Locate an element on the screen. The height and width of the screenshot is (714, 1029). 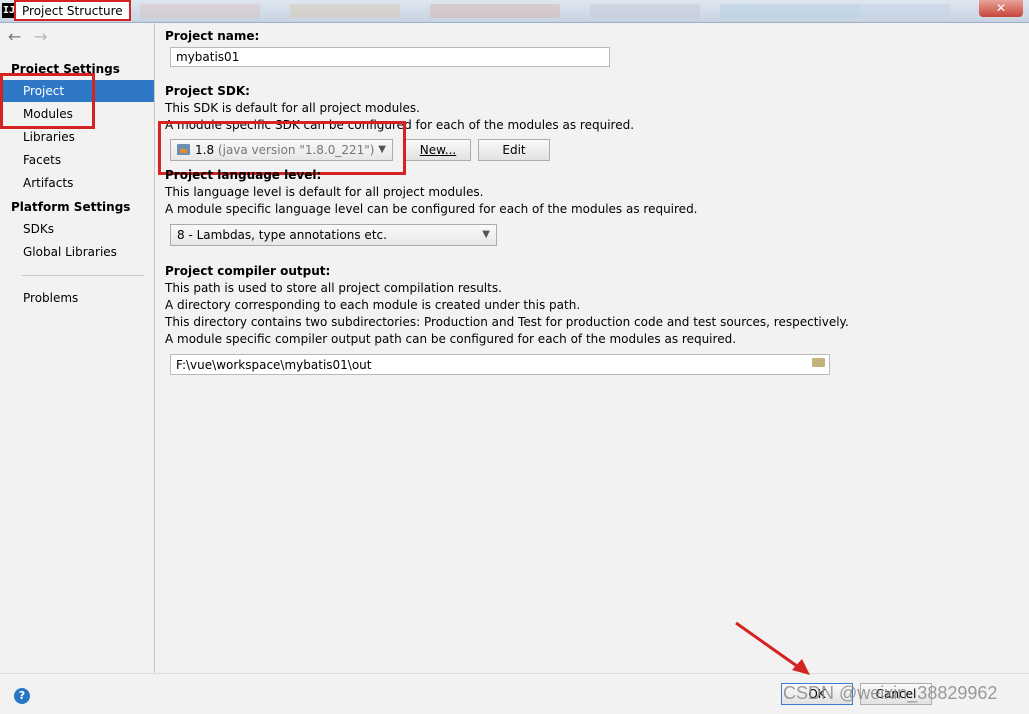
project-sdk-label: Project SDK: is located at coordinates (207, 91).